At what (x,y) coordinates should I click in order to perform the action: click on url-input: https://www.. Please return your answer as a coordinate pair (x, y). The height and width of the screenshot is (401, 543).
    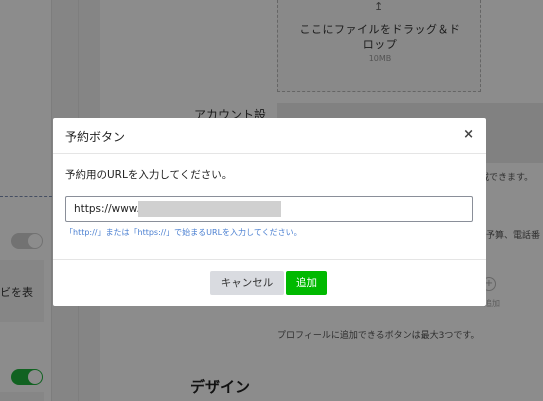
    Looking at the image, I should click on (269, 209).